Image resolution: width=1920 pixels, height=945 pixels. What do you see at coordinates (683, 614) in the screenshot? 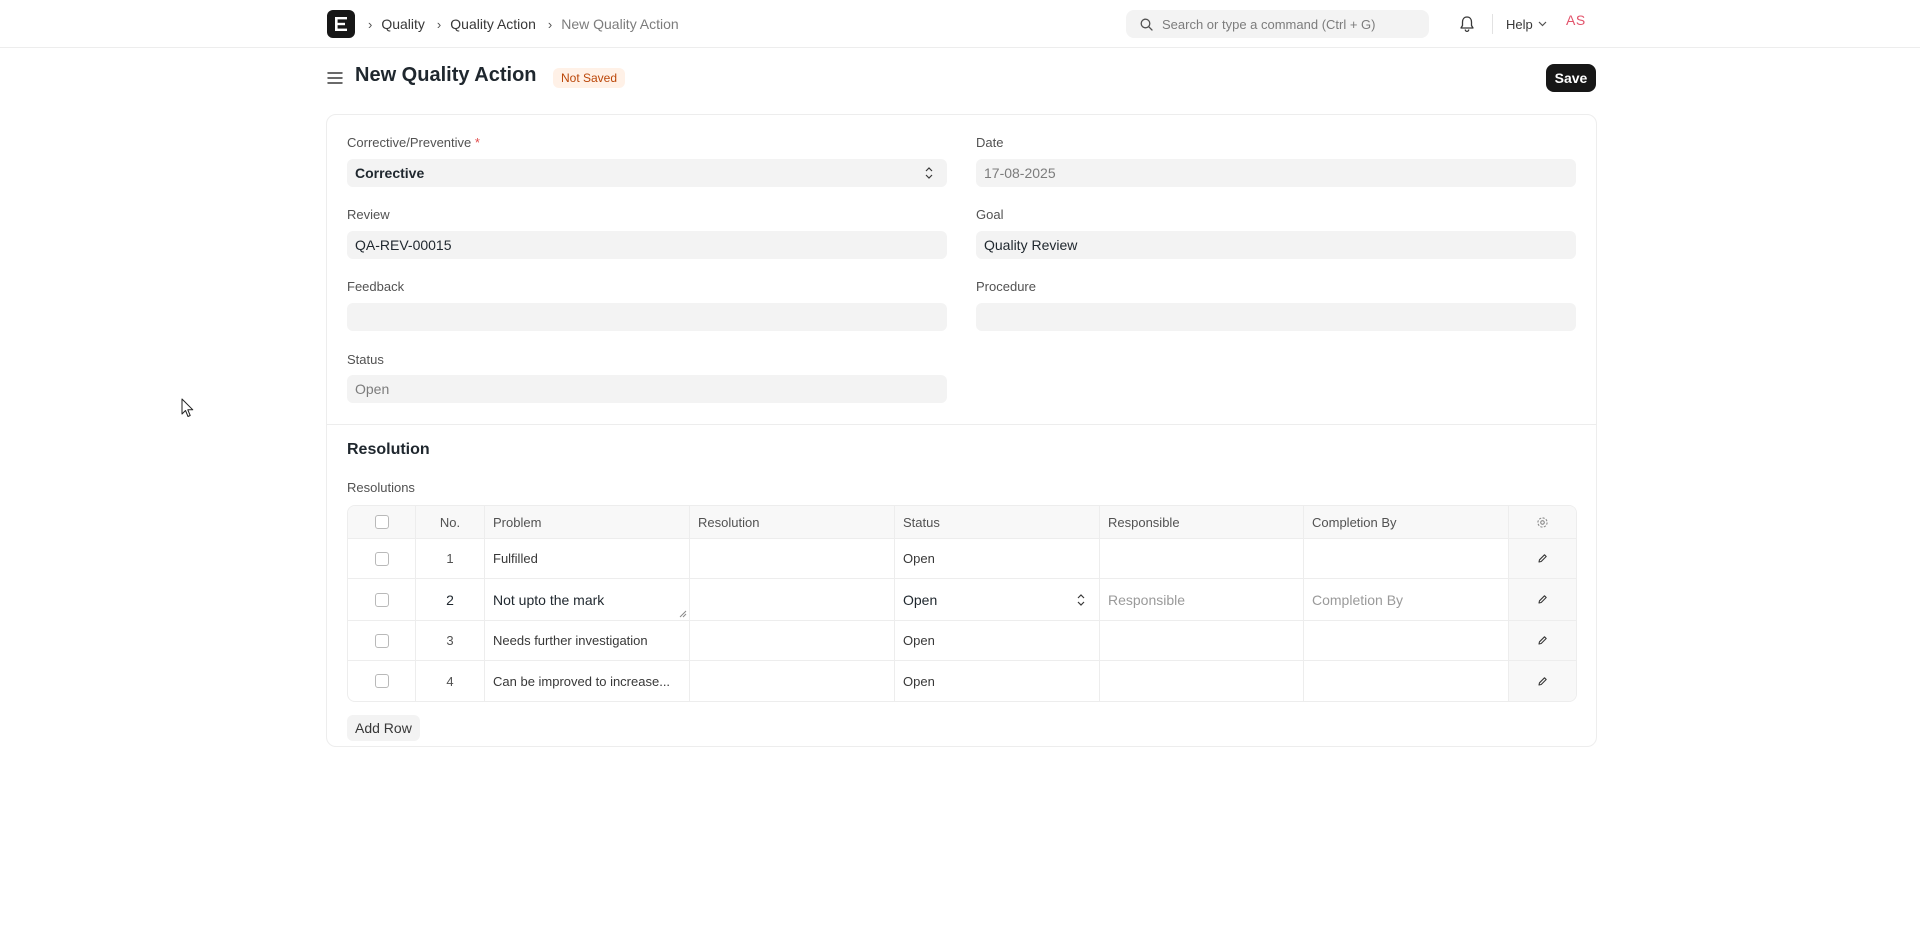
I see `resize-grip-icon` at bounding box center [683, 614].